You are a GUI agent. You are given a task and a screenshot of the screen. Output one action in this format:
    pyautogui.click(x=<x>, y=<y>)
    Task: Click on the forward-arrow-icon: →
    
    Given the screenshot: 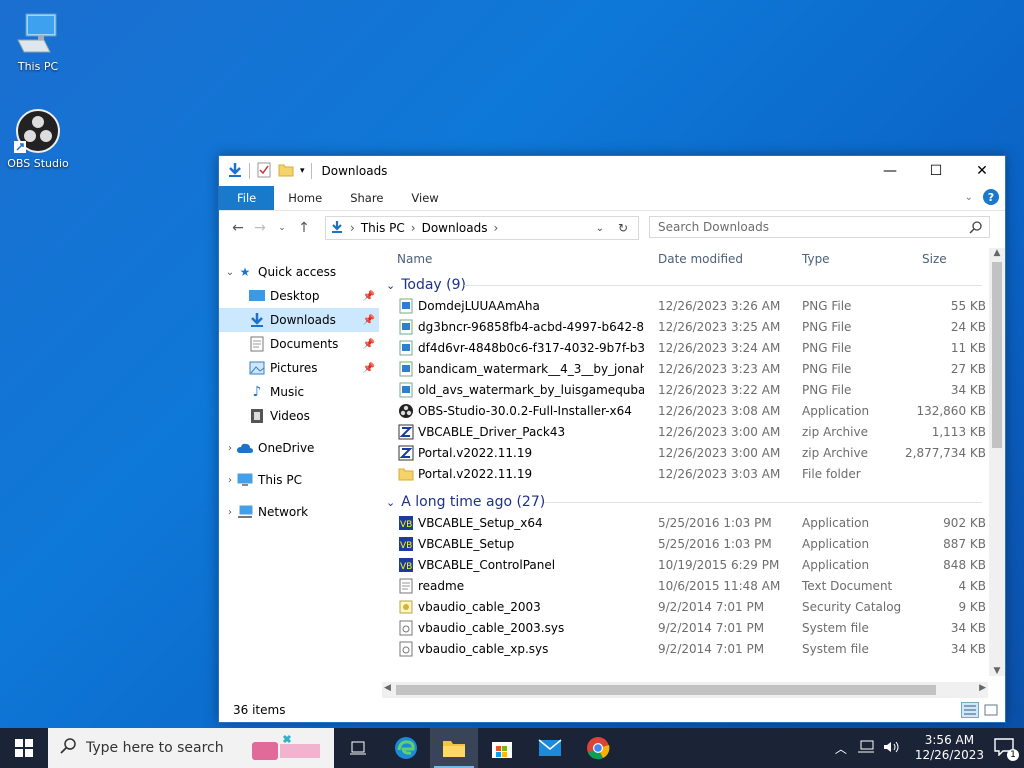 What is the action you would take?
    pyautogui.click(x=260, y=228)
    